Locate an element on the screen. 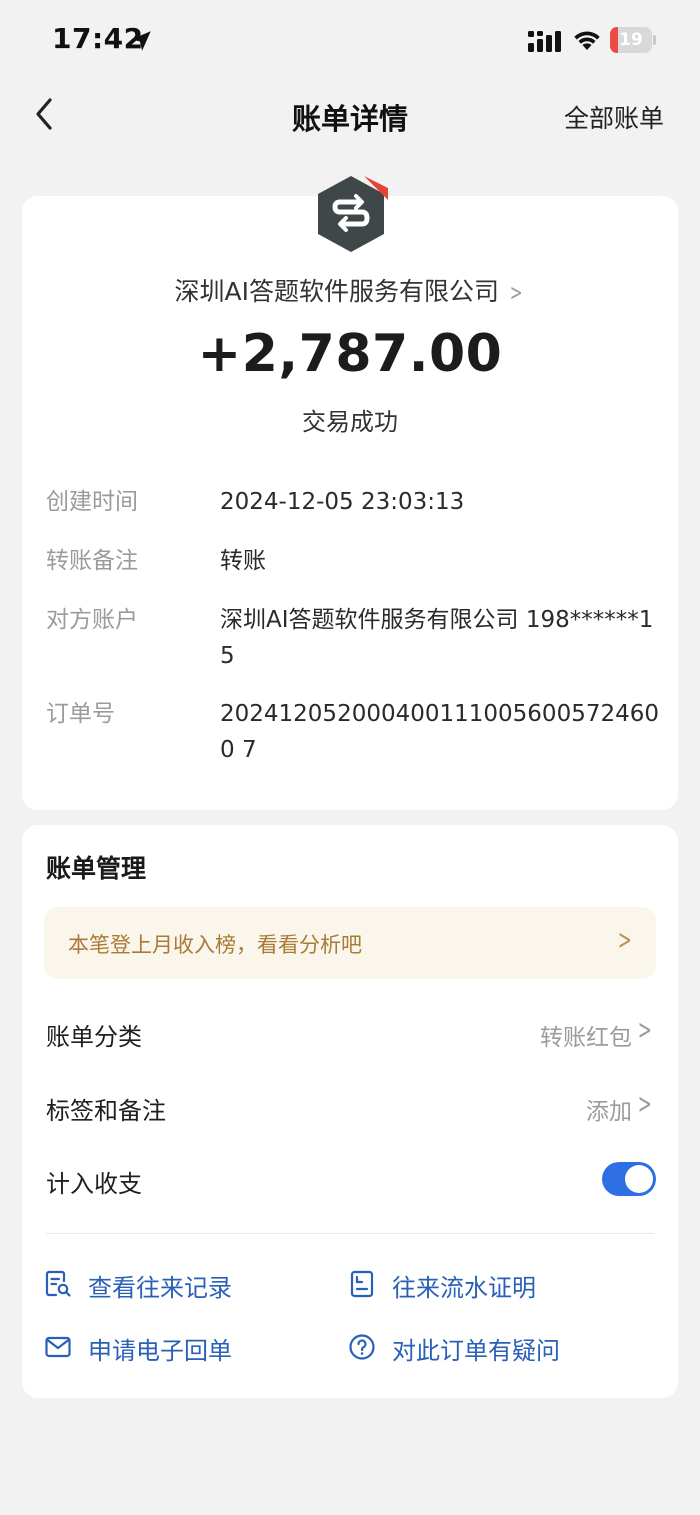 This screenshot has height=1515, width=700. merchant-logo-icon is located at coordinates (353, 214).